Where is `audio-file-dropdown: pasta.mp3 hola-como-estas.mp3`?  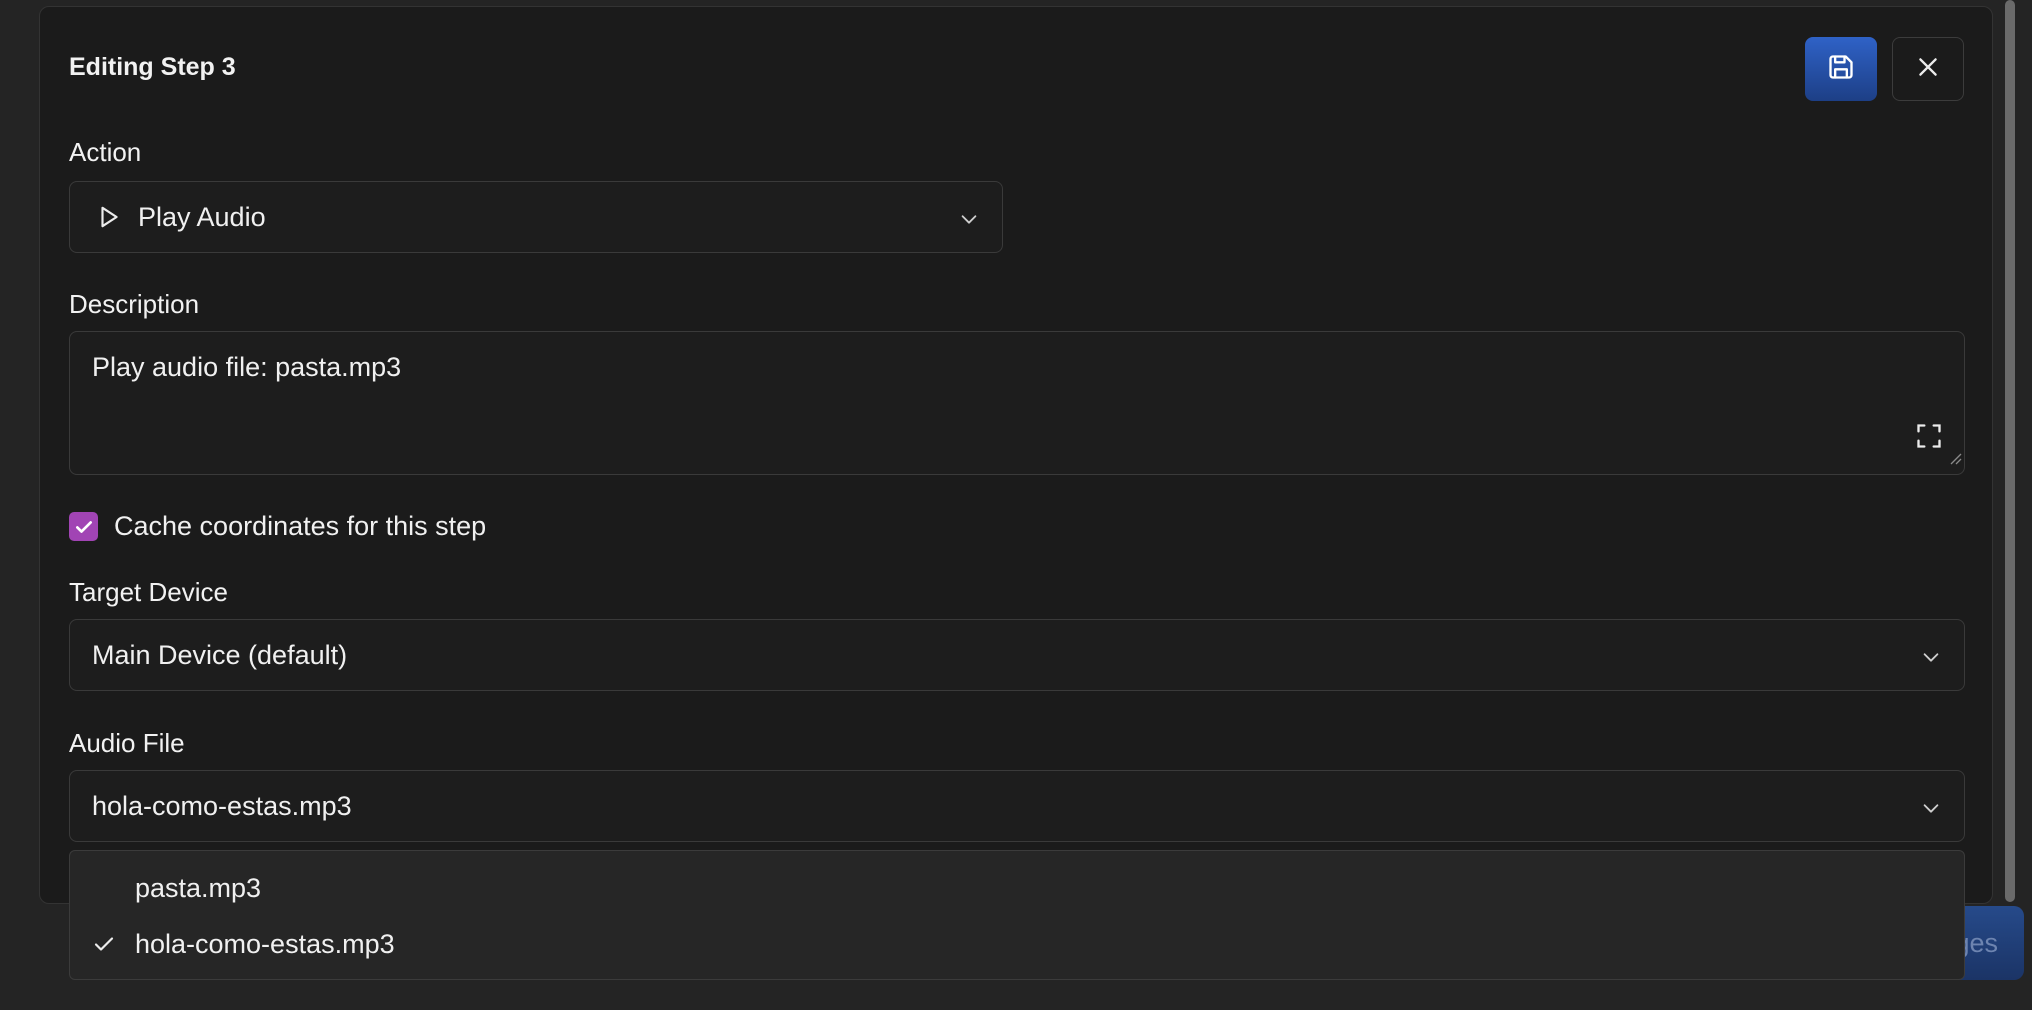 audio-file-dropdown: pasta.mp3 hola-como-estas.mp3 is located at coordinates (1017, 915).